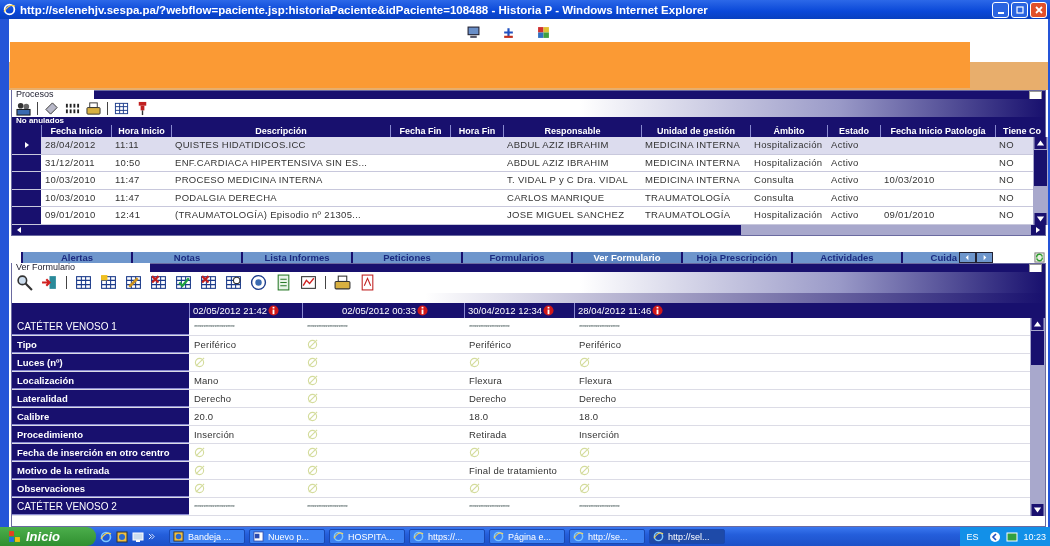 Image resolution: width=1050 pixels, height=546 pixels. What do you see at coordinates (599, 434) in the screenshot?
I see `table-cell: Inserción` at bounding box center [599, 434].